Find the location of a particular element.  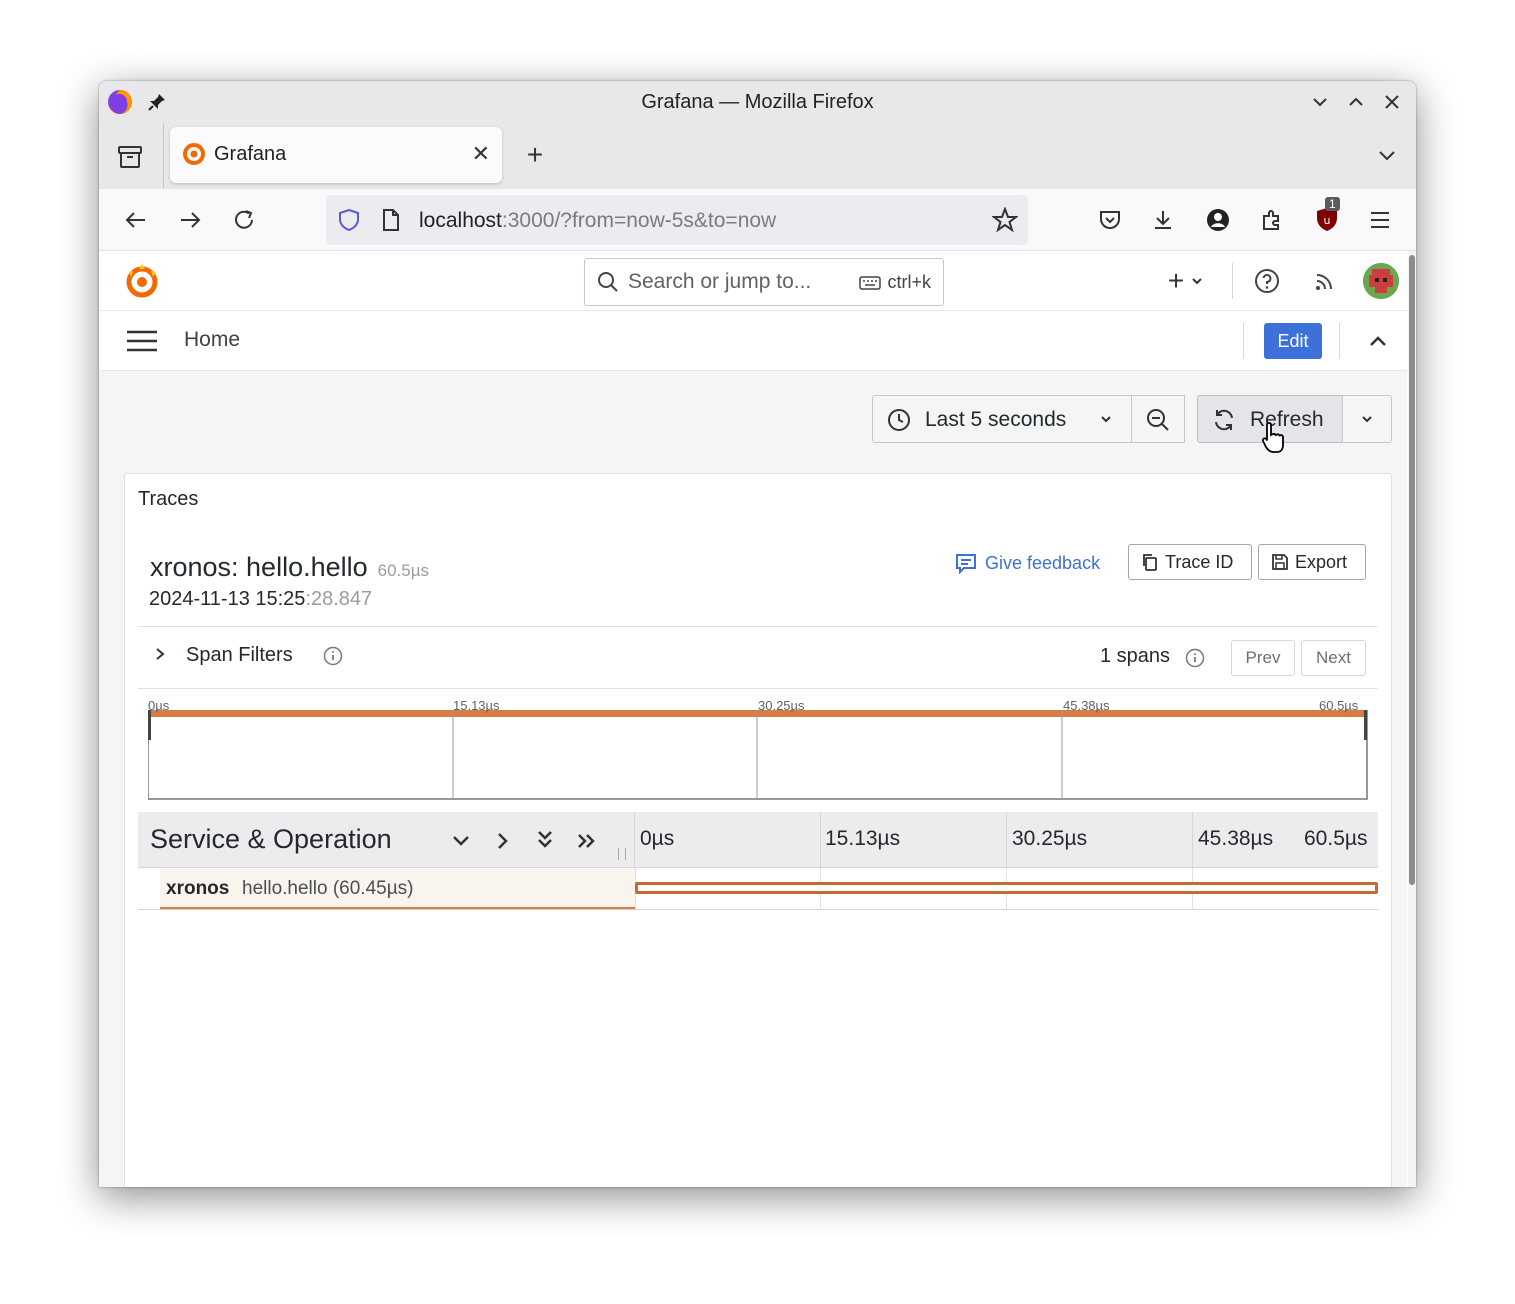

shortcut-label: ctrl+k is located at coordinates (909, 282).